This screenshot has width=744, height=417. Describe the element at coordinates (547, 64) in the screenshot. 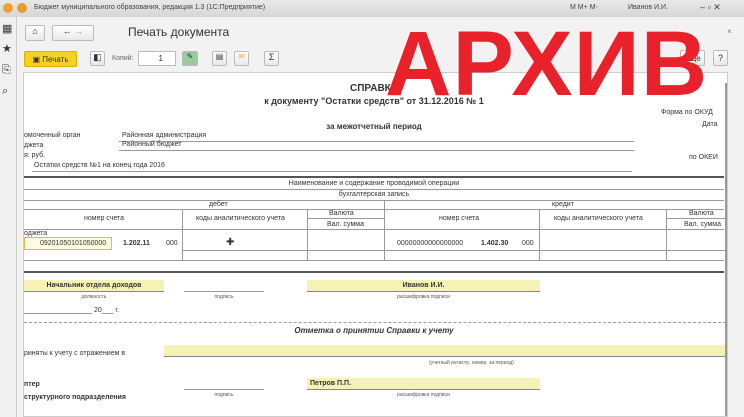

I see `archive-watermark: АРХИВ` at that location.